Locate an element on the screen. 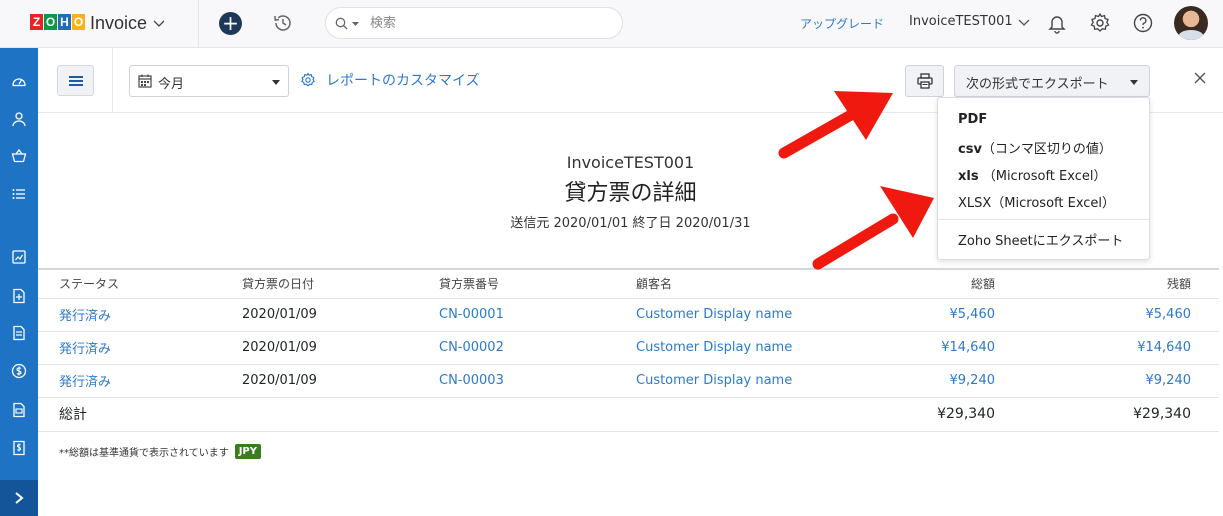 This screenshot has width=1223, height=516. search-box is located at coordinates (474, 23).